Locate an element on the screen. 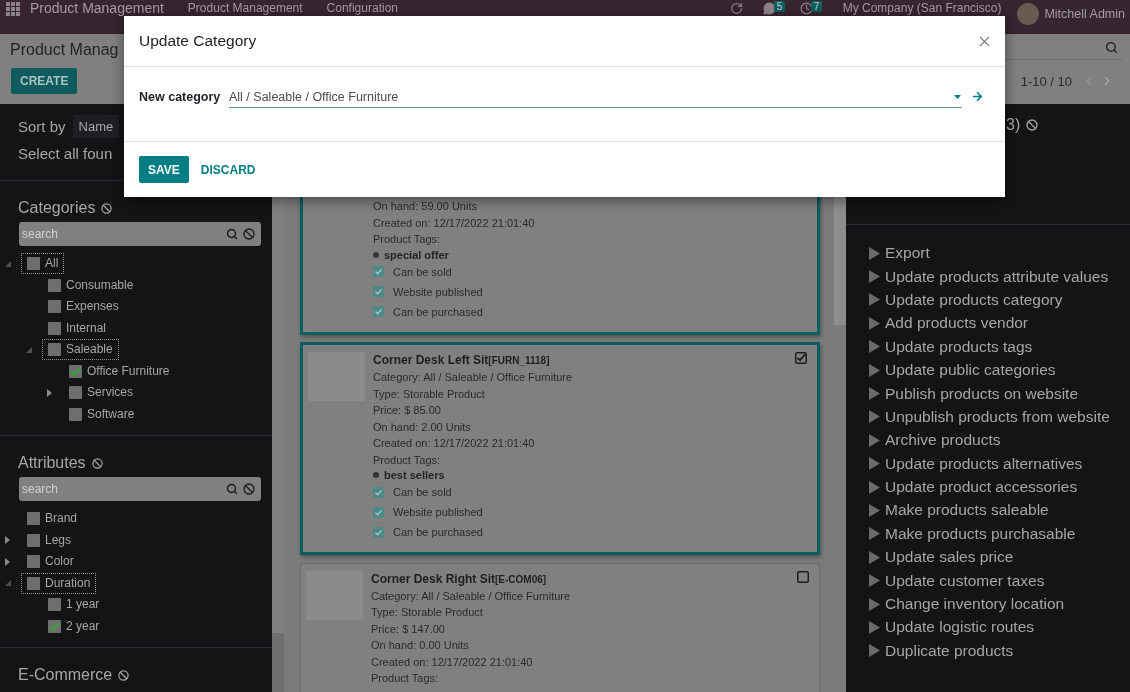  save-button: SAVE is located at coordinates (164, 169).